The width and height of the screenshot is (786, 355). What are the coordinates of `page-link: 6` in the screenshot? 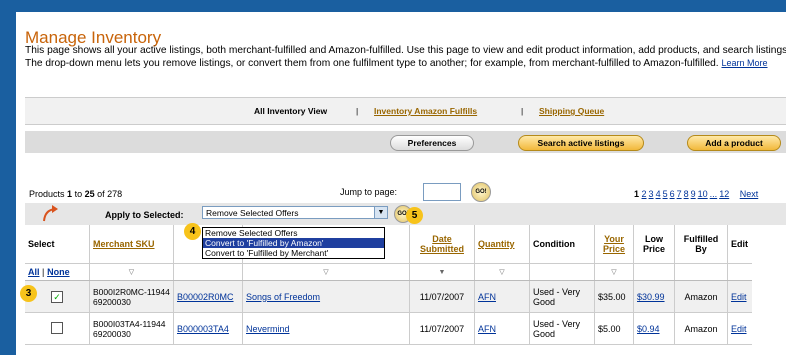 It's located at (672, 194).